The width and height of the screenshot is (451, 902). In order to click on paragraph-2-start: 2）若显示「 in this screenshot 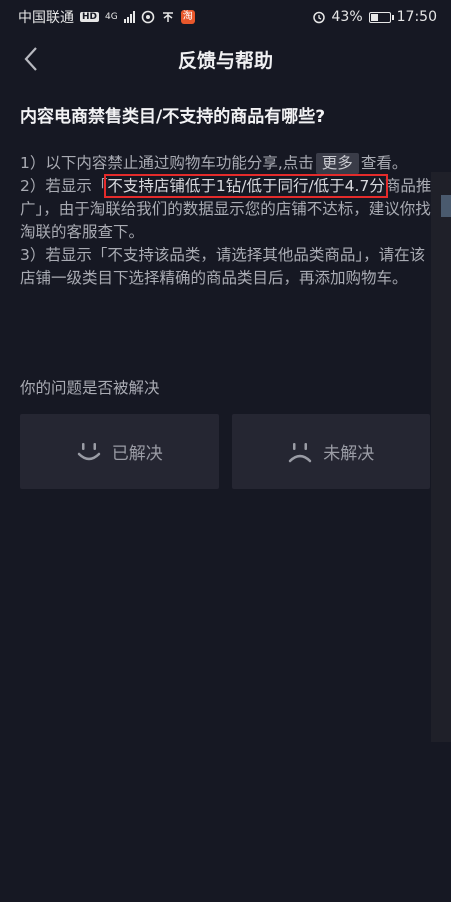, I will do `click(64, 186)`.